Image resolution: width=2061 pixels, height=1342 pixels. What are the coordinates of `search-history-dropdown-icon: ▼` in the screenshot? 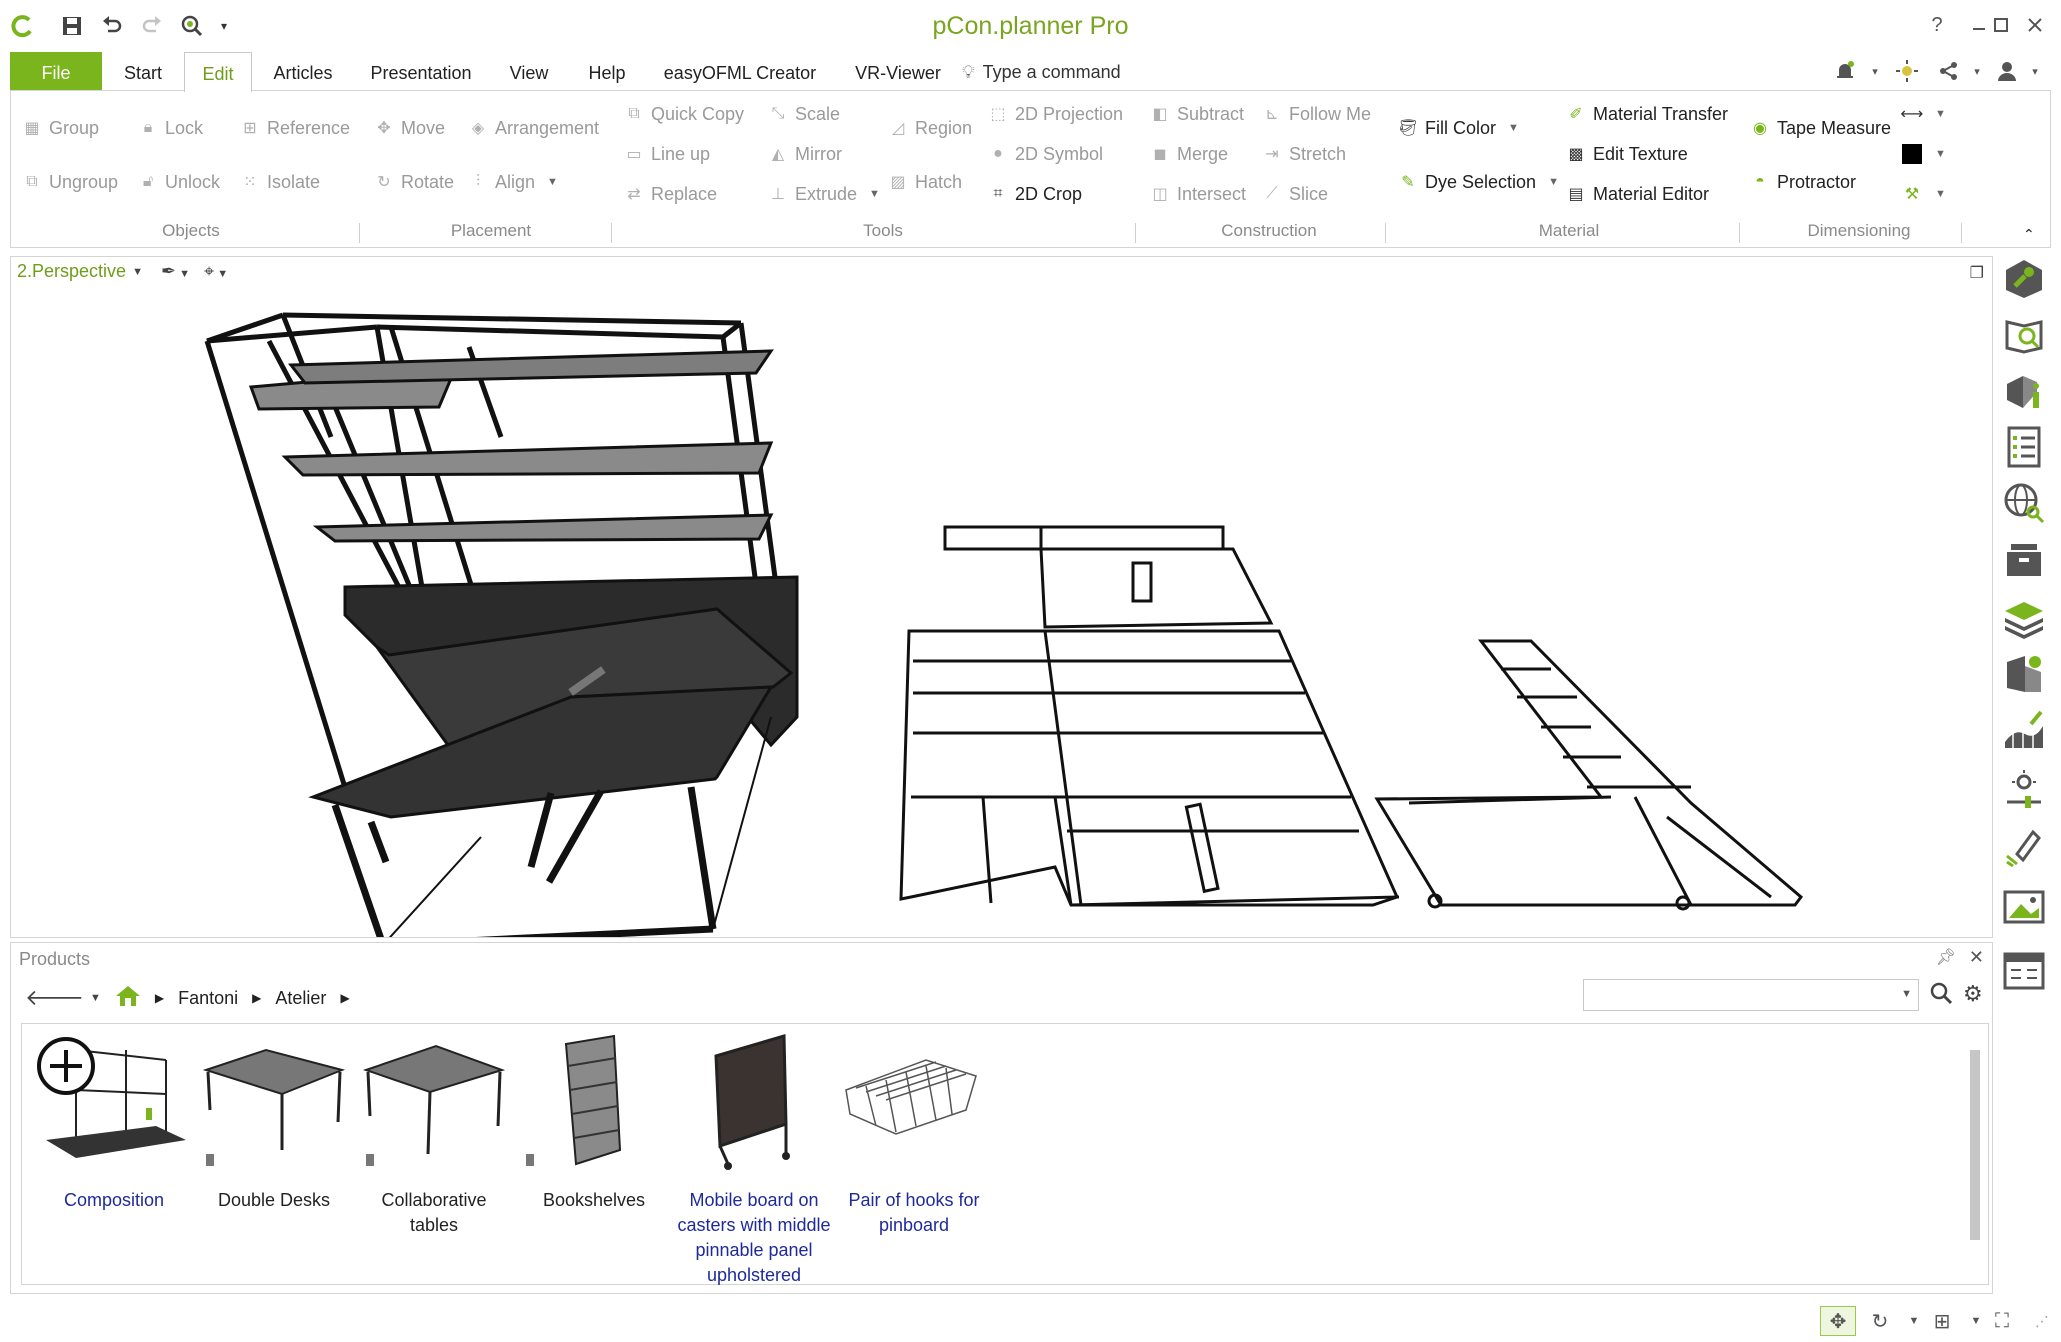 It's located at (1906, 994).